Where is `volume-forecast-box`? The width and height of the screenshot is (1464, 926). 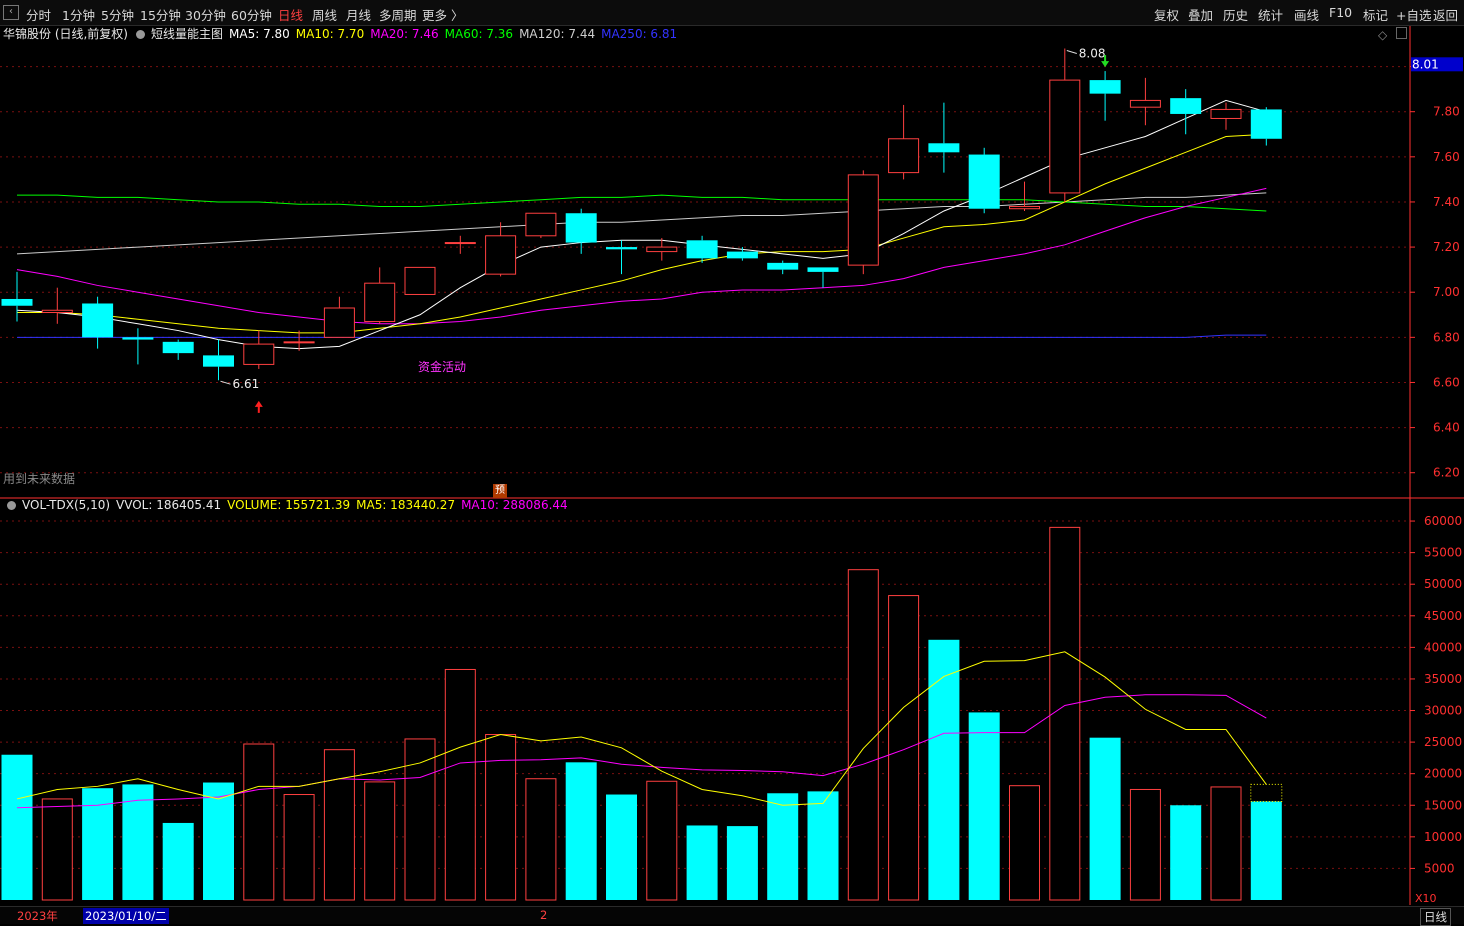
volume-forecast-box is located at coordinates (1266, 792).